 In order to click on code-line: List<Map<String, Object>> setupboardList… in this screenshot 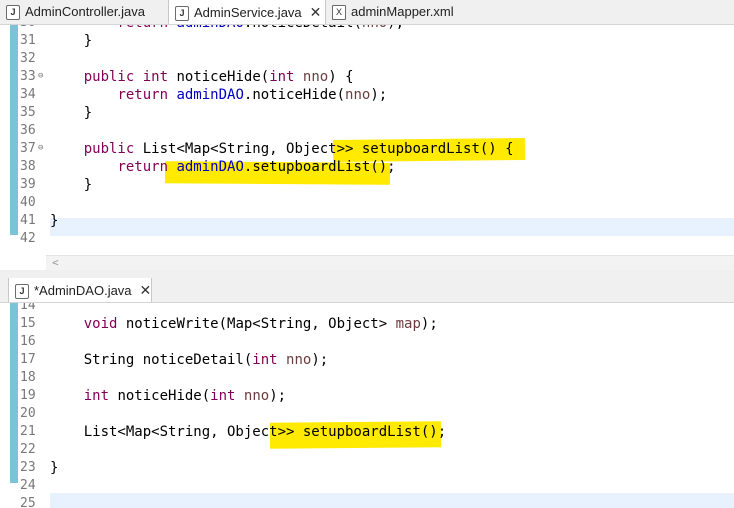, I will do `click(248, 432)`.